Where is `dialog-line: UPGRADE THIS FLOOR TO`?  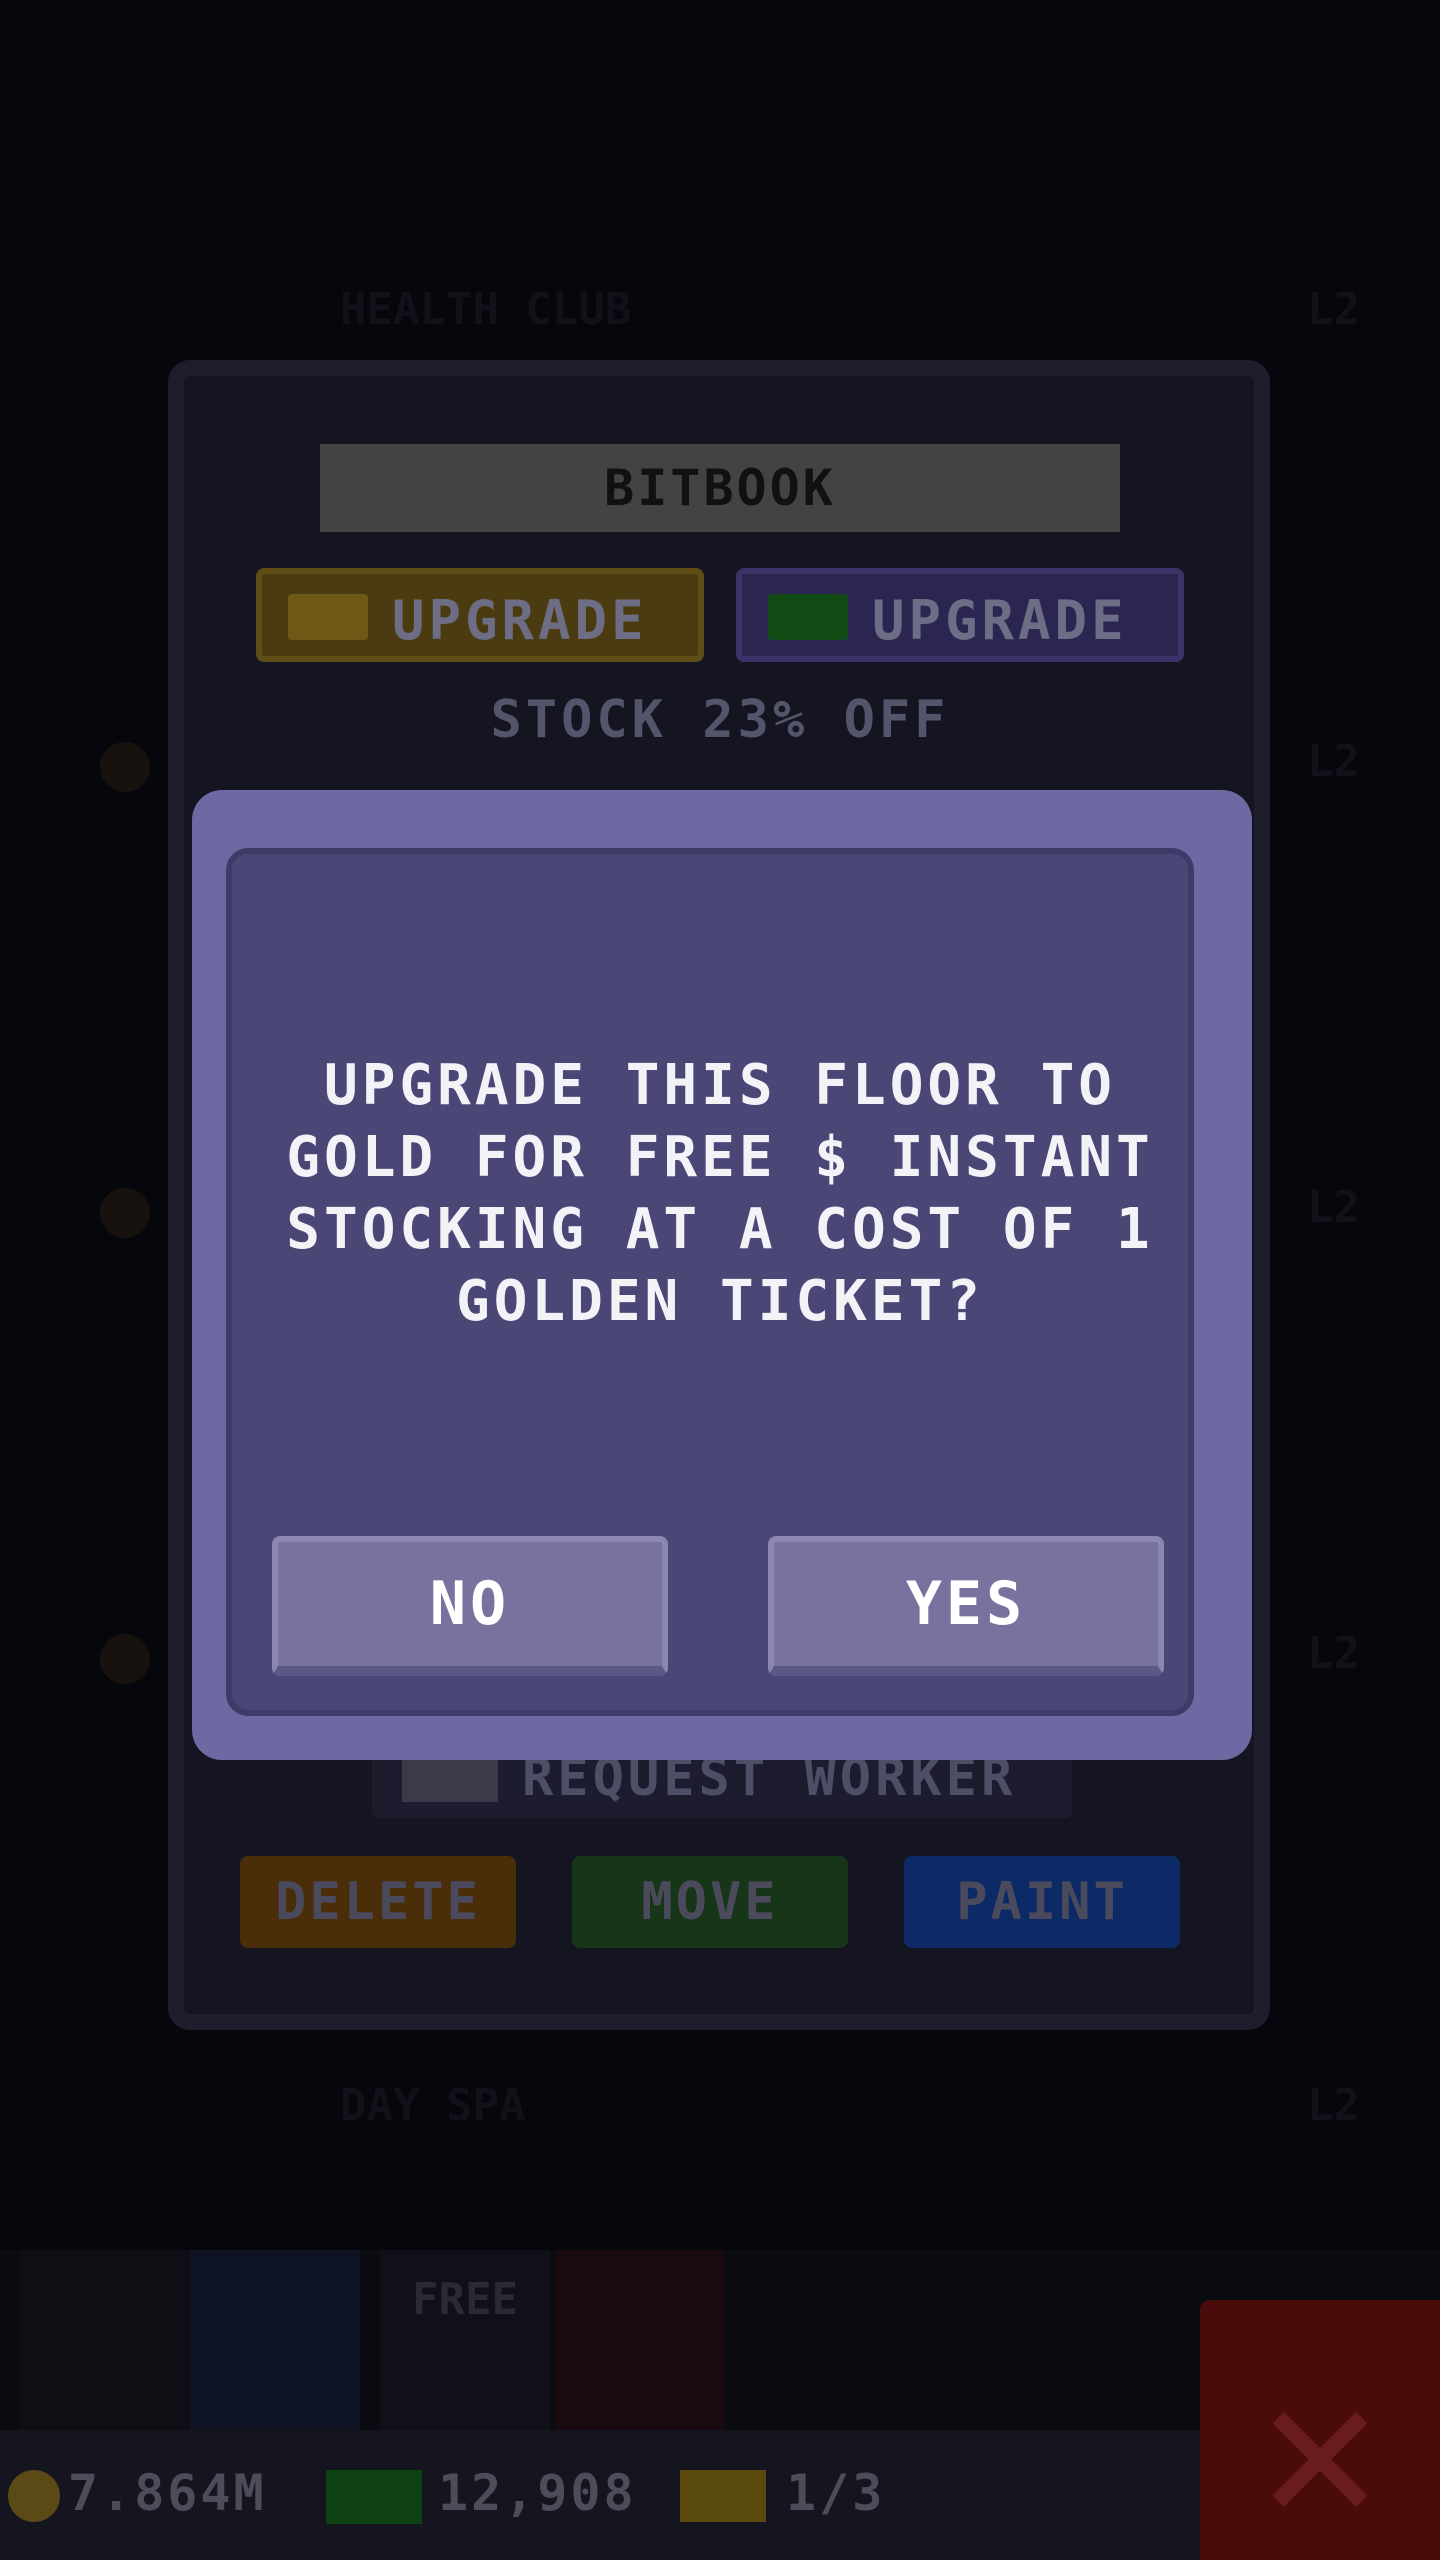
dialog-line: UPGRADE THIS FLOOR TO is located at coordinates (719, 1085).